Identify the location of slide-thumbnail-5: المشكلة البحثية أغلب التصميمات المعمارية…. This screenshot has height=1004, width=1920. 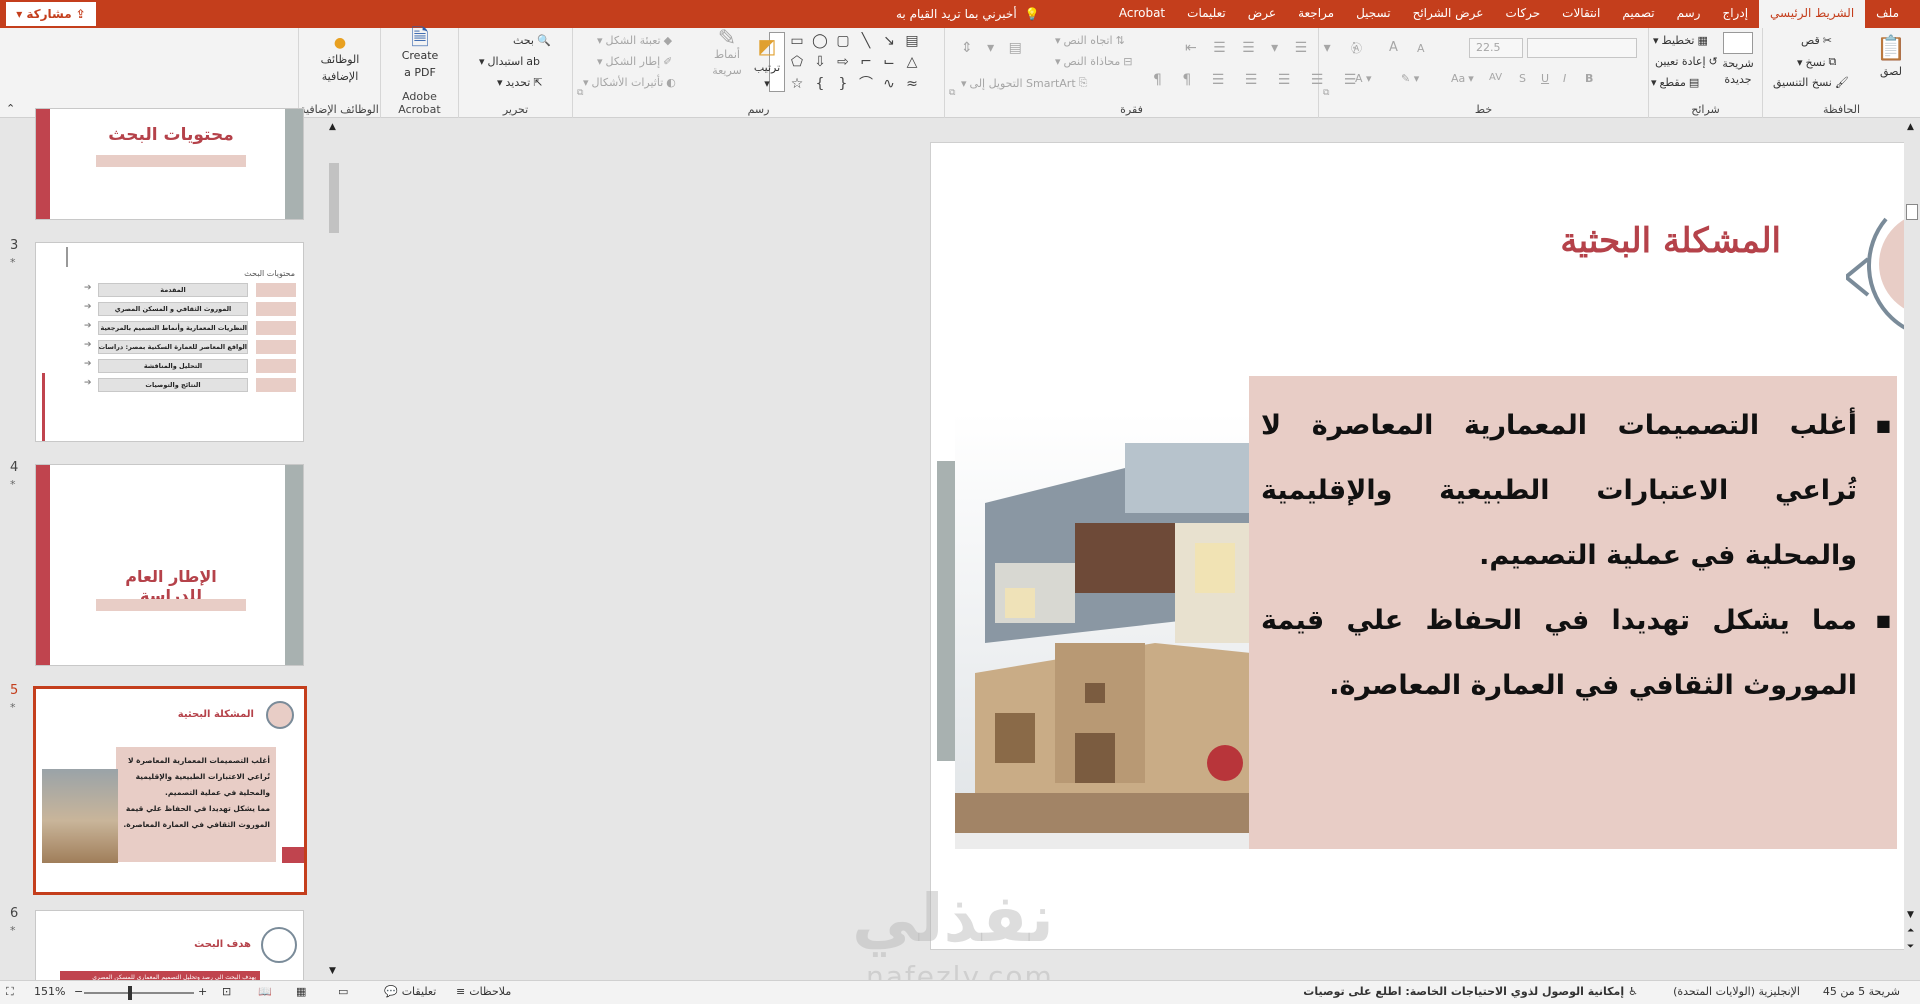
(170, 790).